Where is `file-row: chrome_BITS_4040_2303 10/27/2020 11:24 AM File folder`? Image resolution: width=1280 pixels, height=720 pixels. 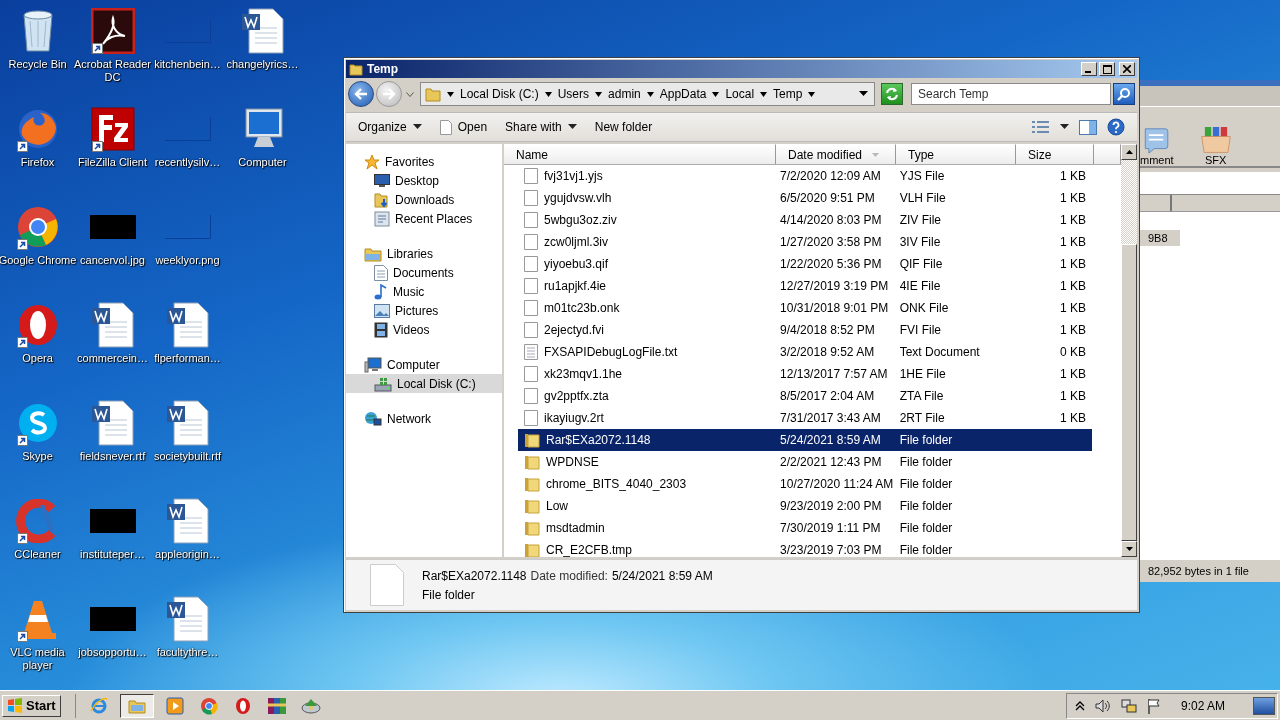
file-row: chrome_BITS_4040_2303 10/27/2020 11:24 AM File folder is located at coordinates (805, 484).